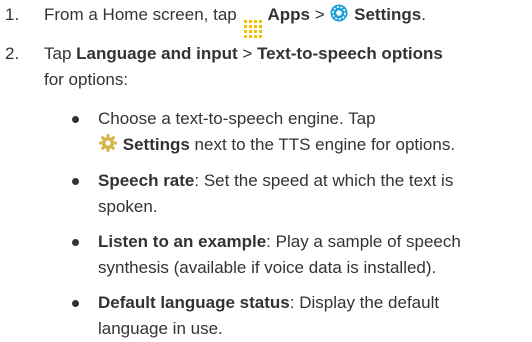 This screenshot has width=532, height=342. I want to click on bullet-line-1: Choose a text-to-speech engine. Tap, so click(237, 118).